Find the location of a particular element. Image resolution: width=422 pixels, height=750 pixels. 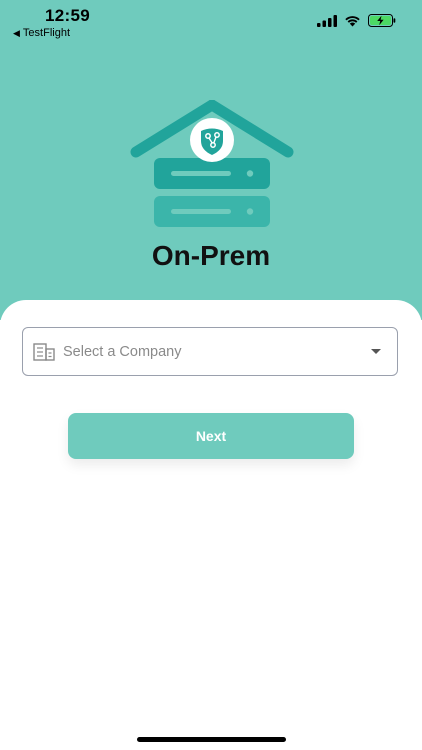

back-app-label: TestFlight is located at coordinates (46, 33).